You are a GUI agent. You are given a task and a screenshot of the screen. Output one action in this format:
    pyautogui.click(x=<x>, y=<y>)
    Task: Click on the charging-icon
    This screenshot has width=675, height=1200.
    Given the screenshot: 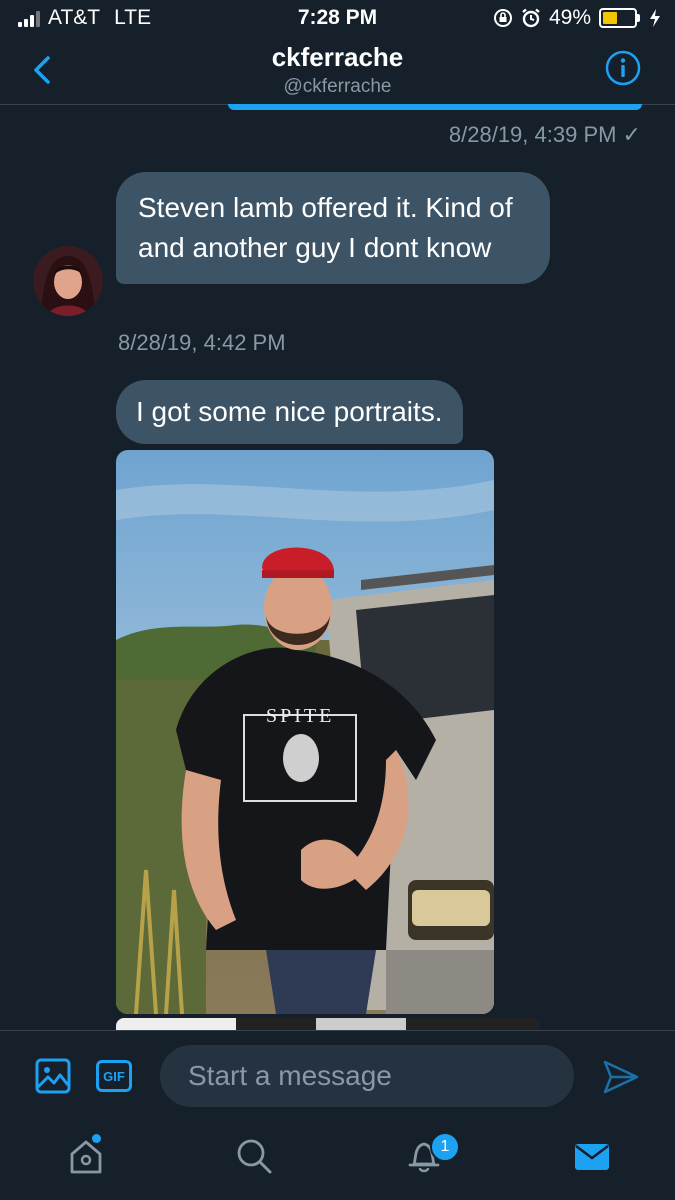 What is the action you would take?
    pyautogui.click(x=655, y=18)
    